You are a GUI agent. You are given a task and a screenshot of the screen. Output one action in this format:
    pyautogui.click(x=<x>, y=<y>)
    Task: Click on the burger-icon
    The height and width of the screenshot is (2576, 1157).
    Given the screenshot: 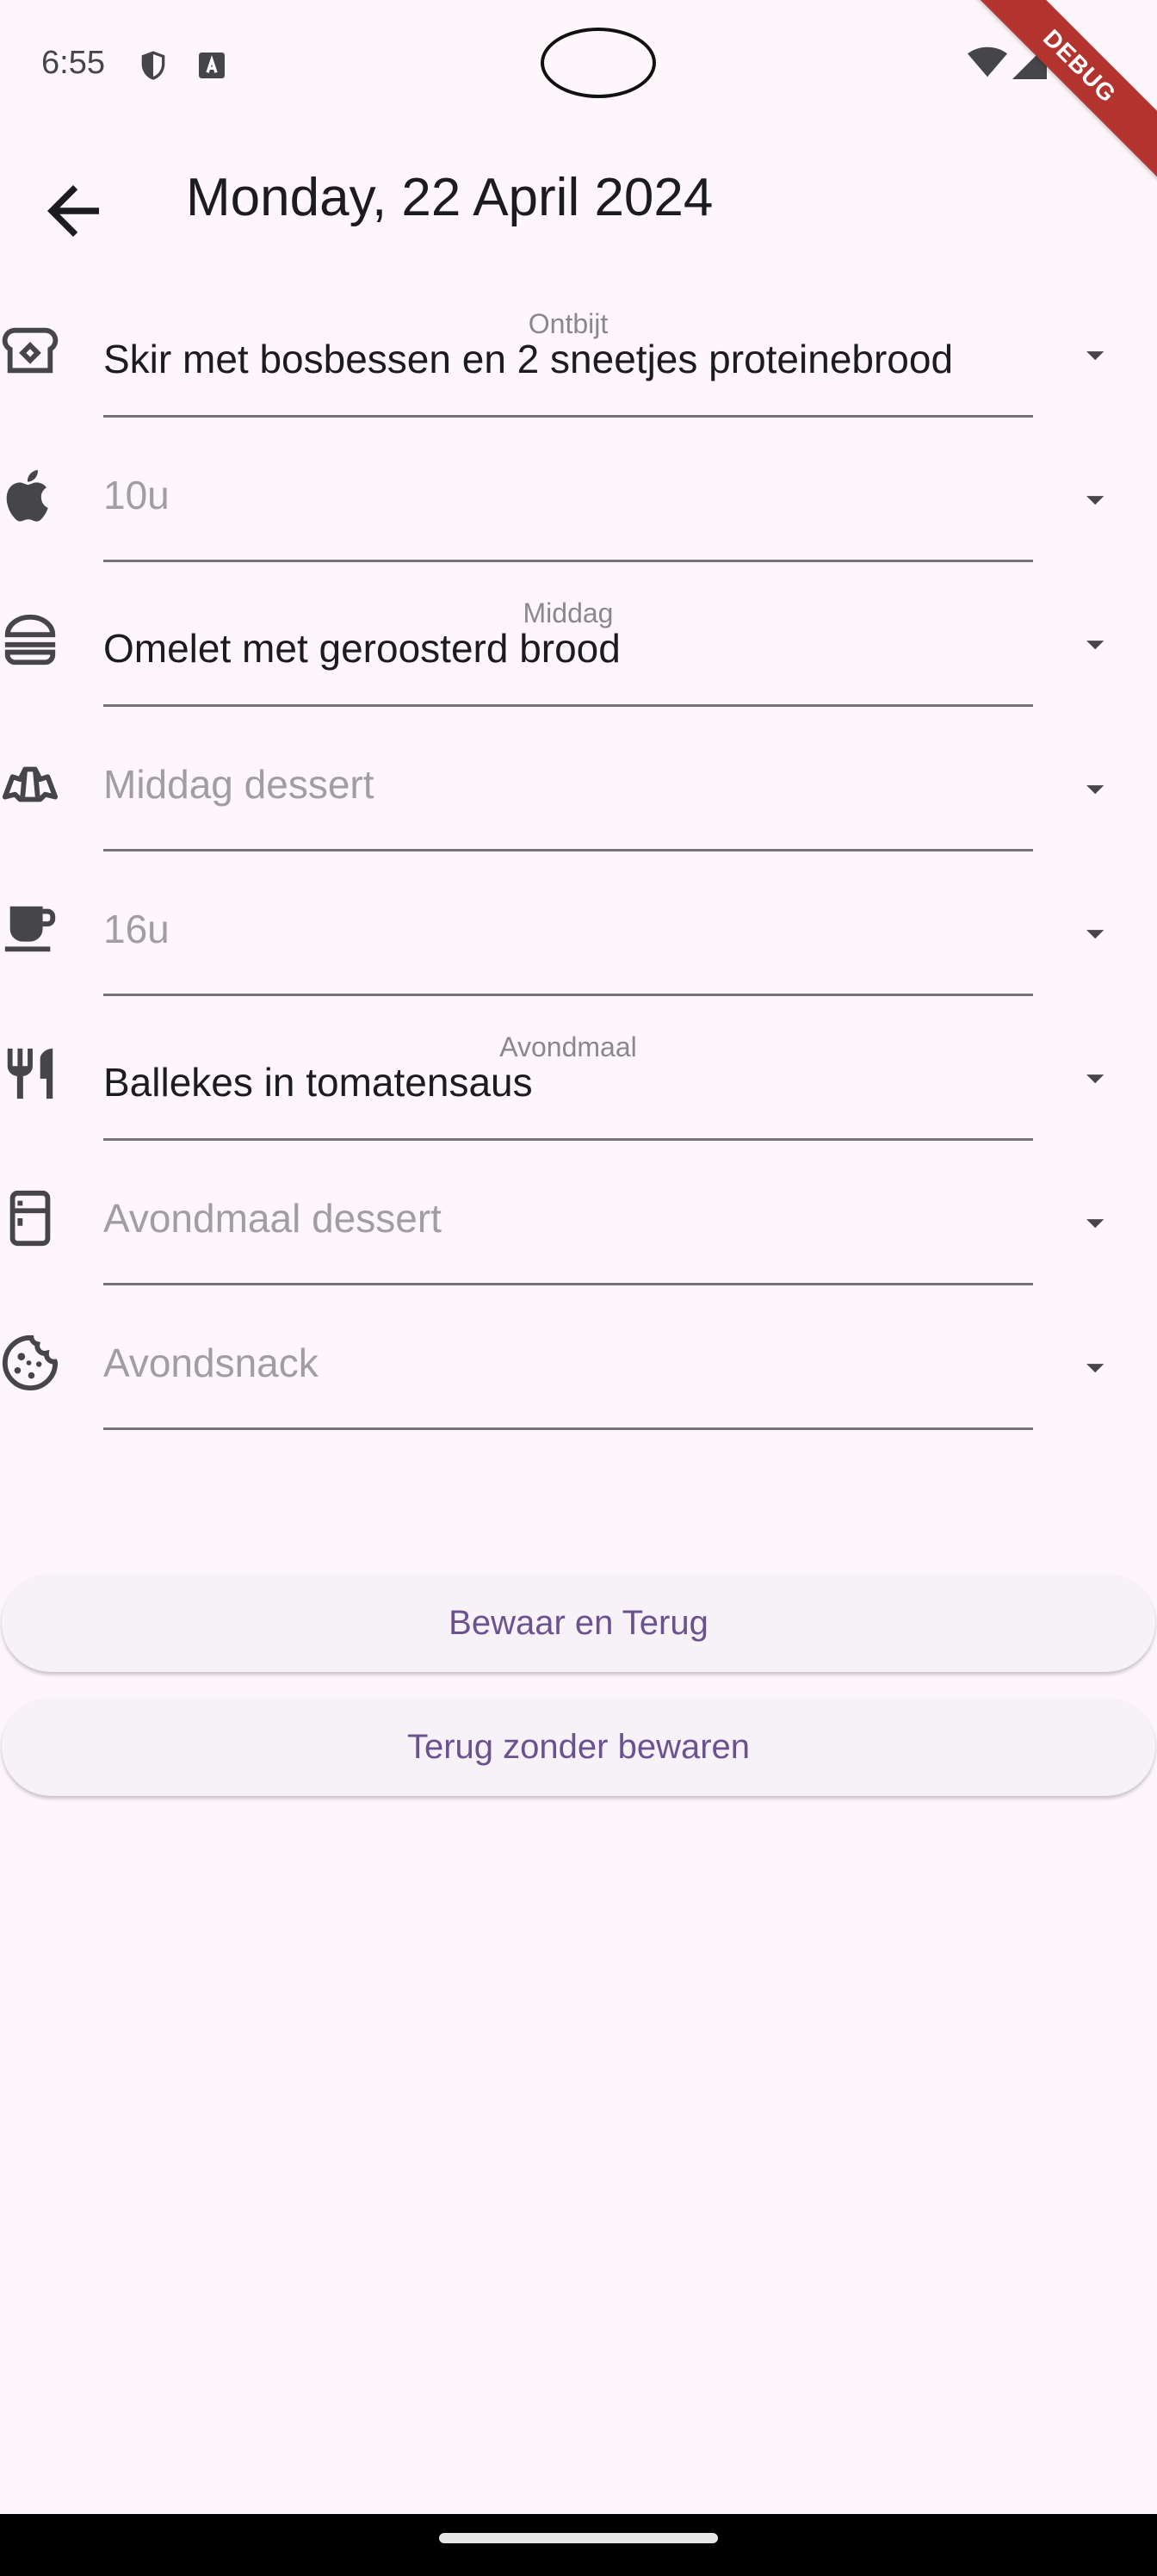 What is the action you would take?
    pyautogui.click(x=30, y=640)
    